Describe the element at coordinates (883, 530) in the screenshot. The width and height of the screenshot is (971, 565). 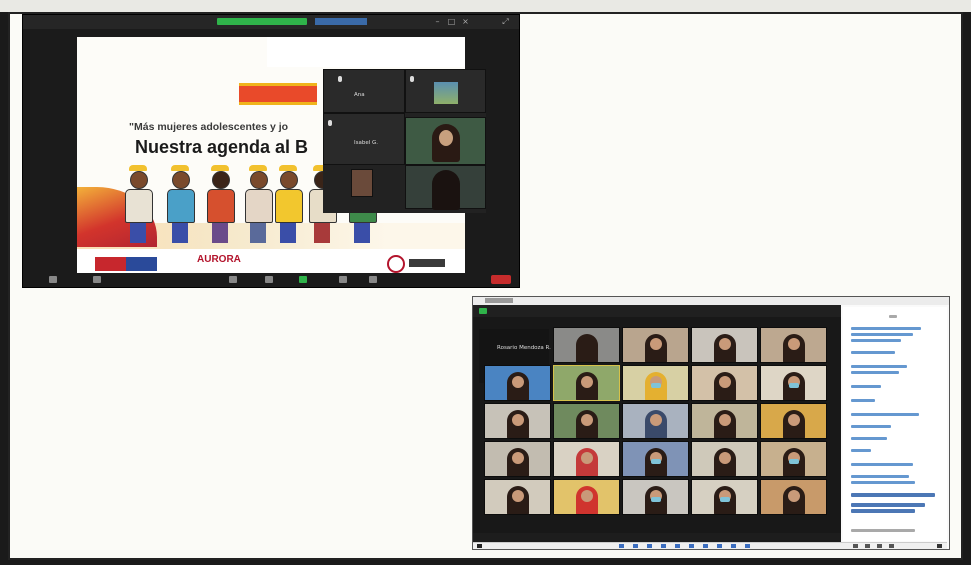
I see `chat-input` at that location.